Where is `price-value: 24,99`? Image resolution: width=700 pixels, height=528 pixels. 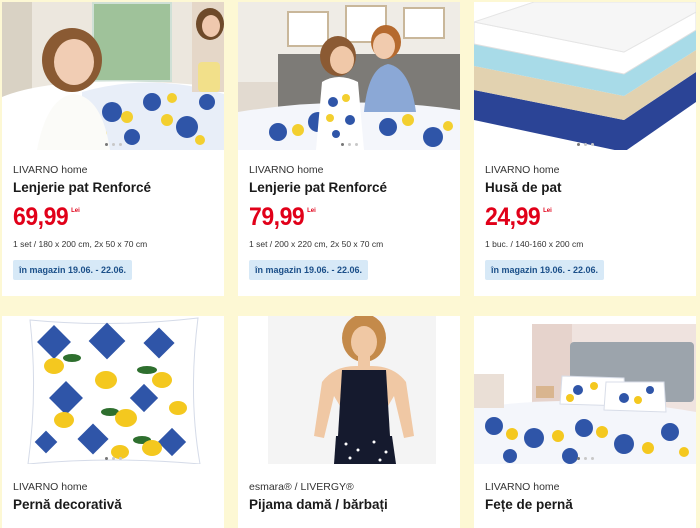
price-value: 24,99 is located at coordinates (513, 217).